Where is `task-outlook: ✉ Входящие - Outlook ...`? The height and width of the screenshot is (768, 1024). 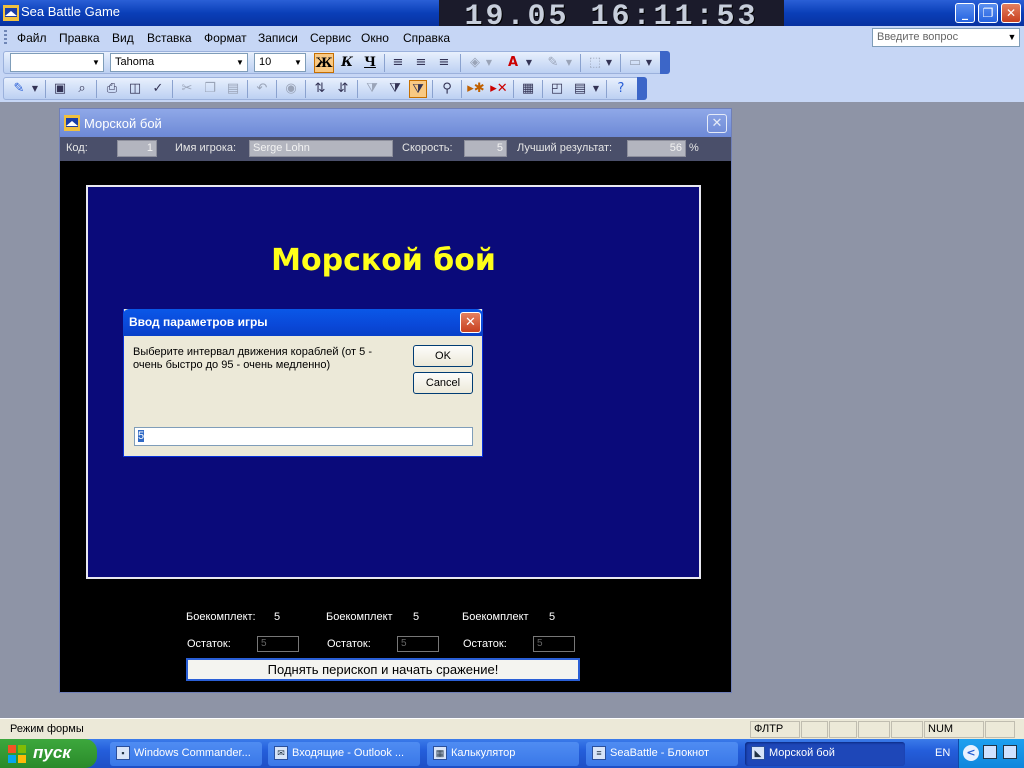
task-outlook: ✉ Входящие - Outlook ... is located at coordinates (344, 754).